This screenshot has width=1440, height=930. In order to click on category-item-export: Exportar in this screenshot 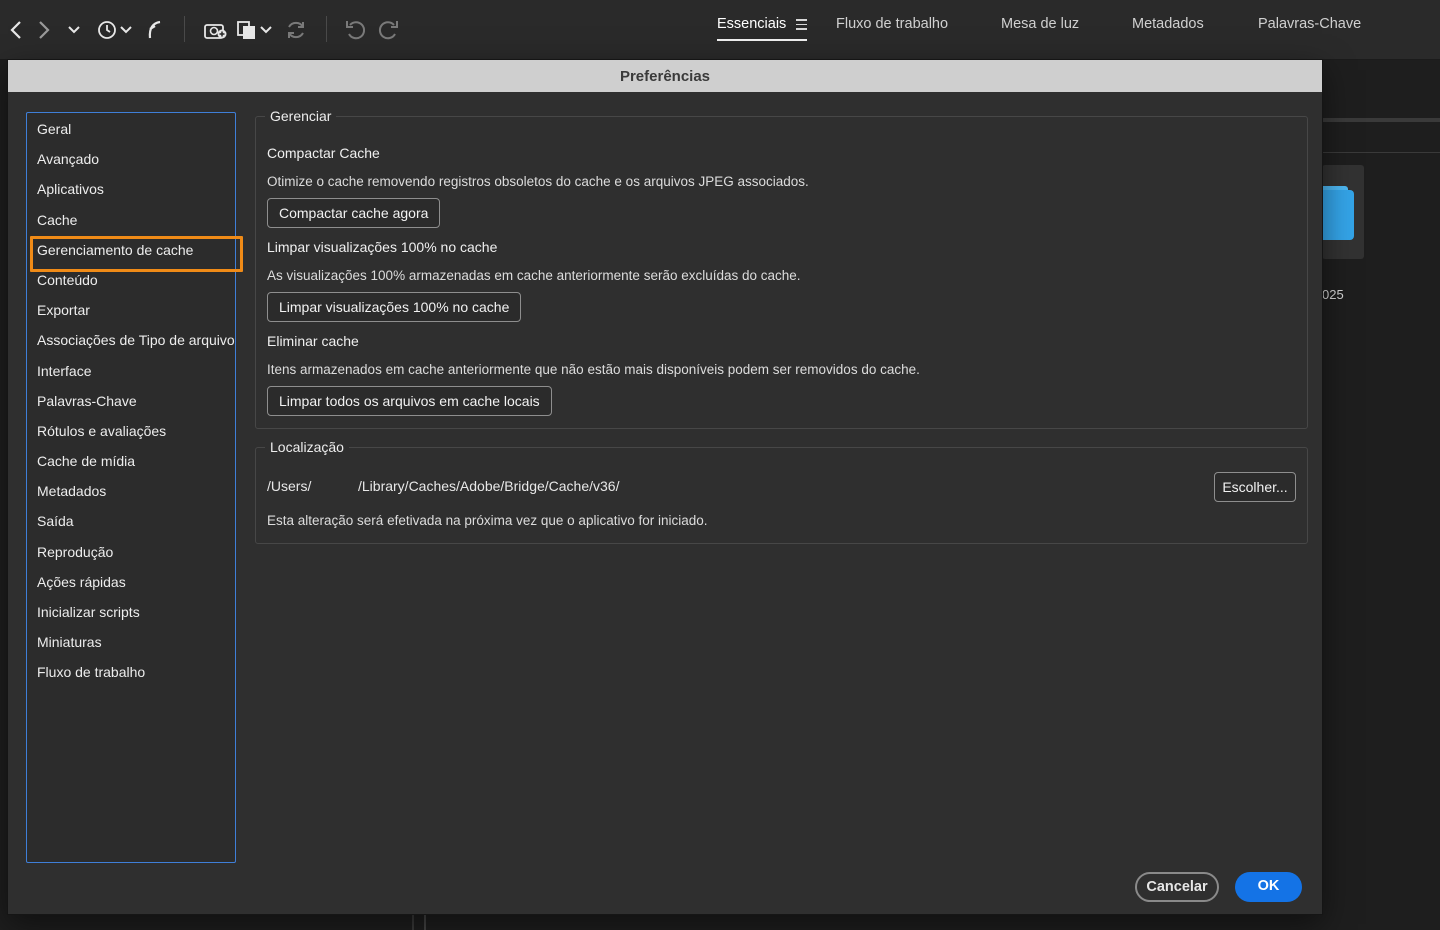, I will do `click(131, 310)`.